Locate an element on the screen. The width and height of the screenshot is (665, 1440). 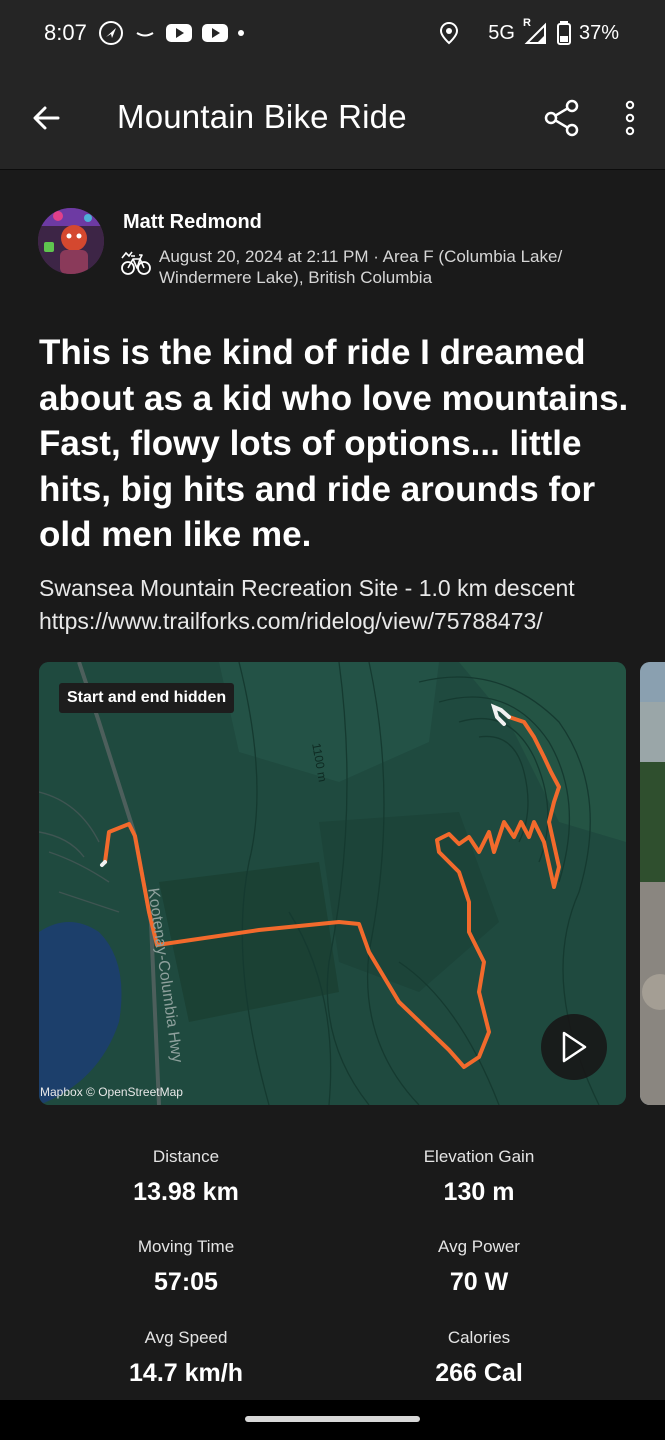
system-nav-bar is located at coordinates (332, 1420).